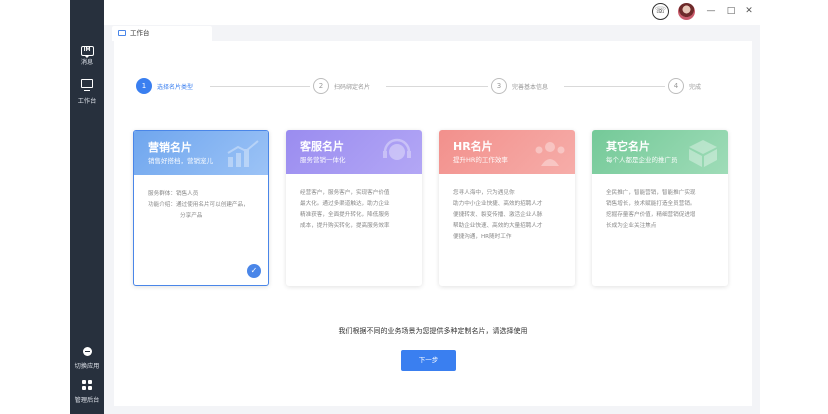 Image resolution: width=828 pixels, height=414 pixels. What do you see at coordinates (175, 87) in the screenshot?
I see `step-1-label: 选择名片类型` at bounding box center [175, 87].